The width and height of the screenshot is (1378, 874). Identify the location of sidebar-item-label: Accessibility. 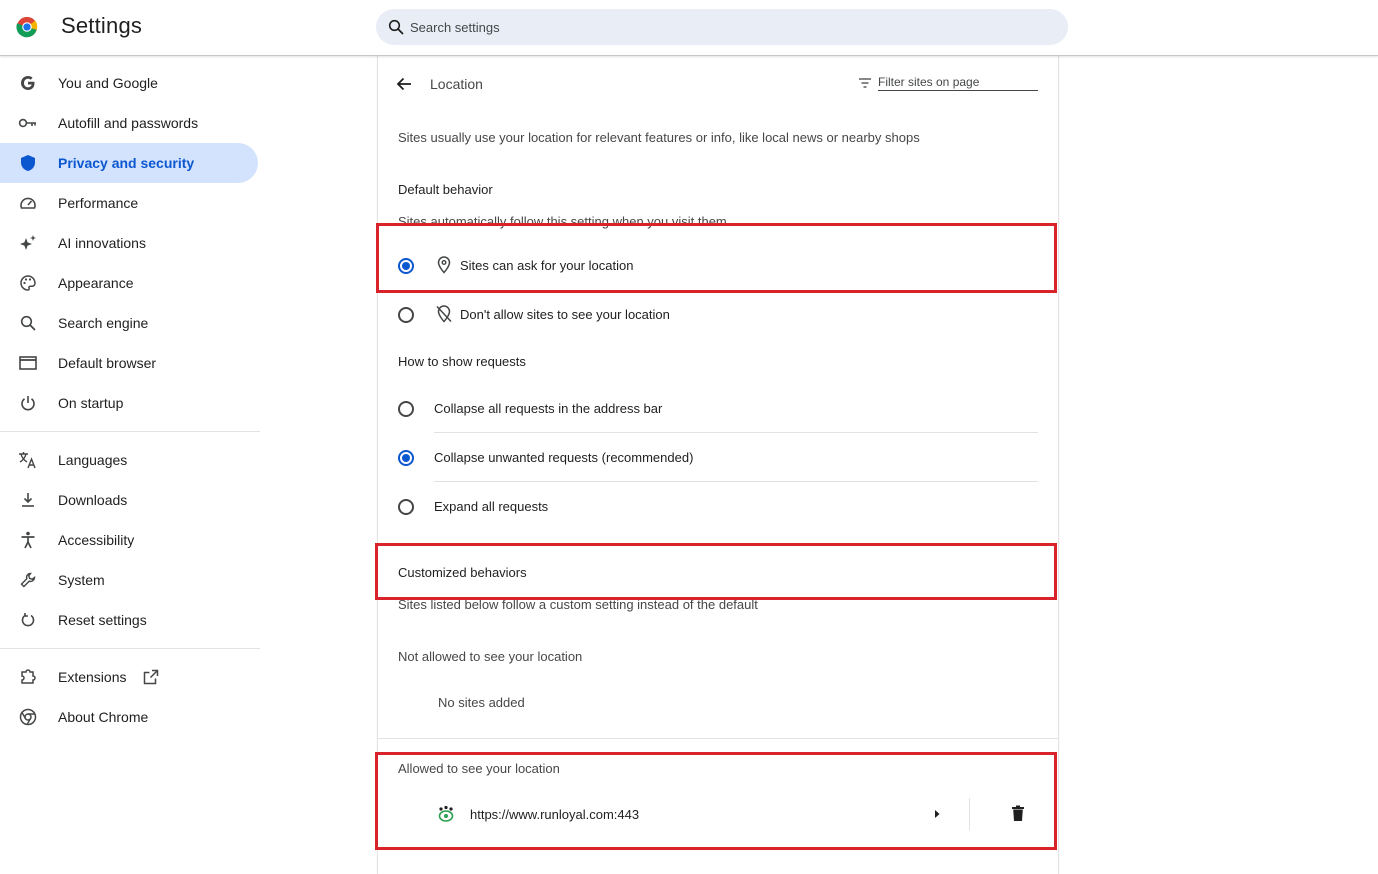
(96, 540).